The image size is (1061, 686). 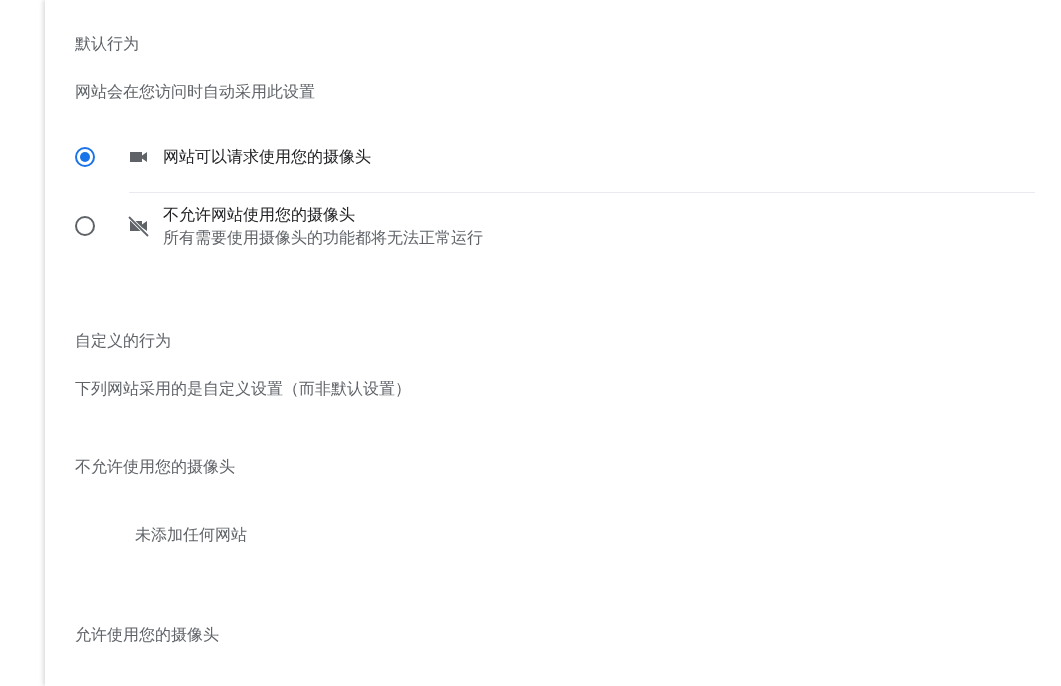 I want to click on section-heading: 自定义的行为, so click(x=123, y=340).